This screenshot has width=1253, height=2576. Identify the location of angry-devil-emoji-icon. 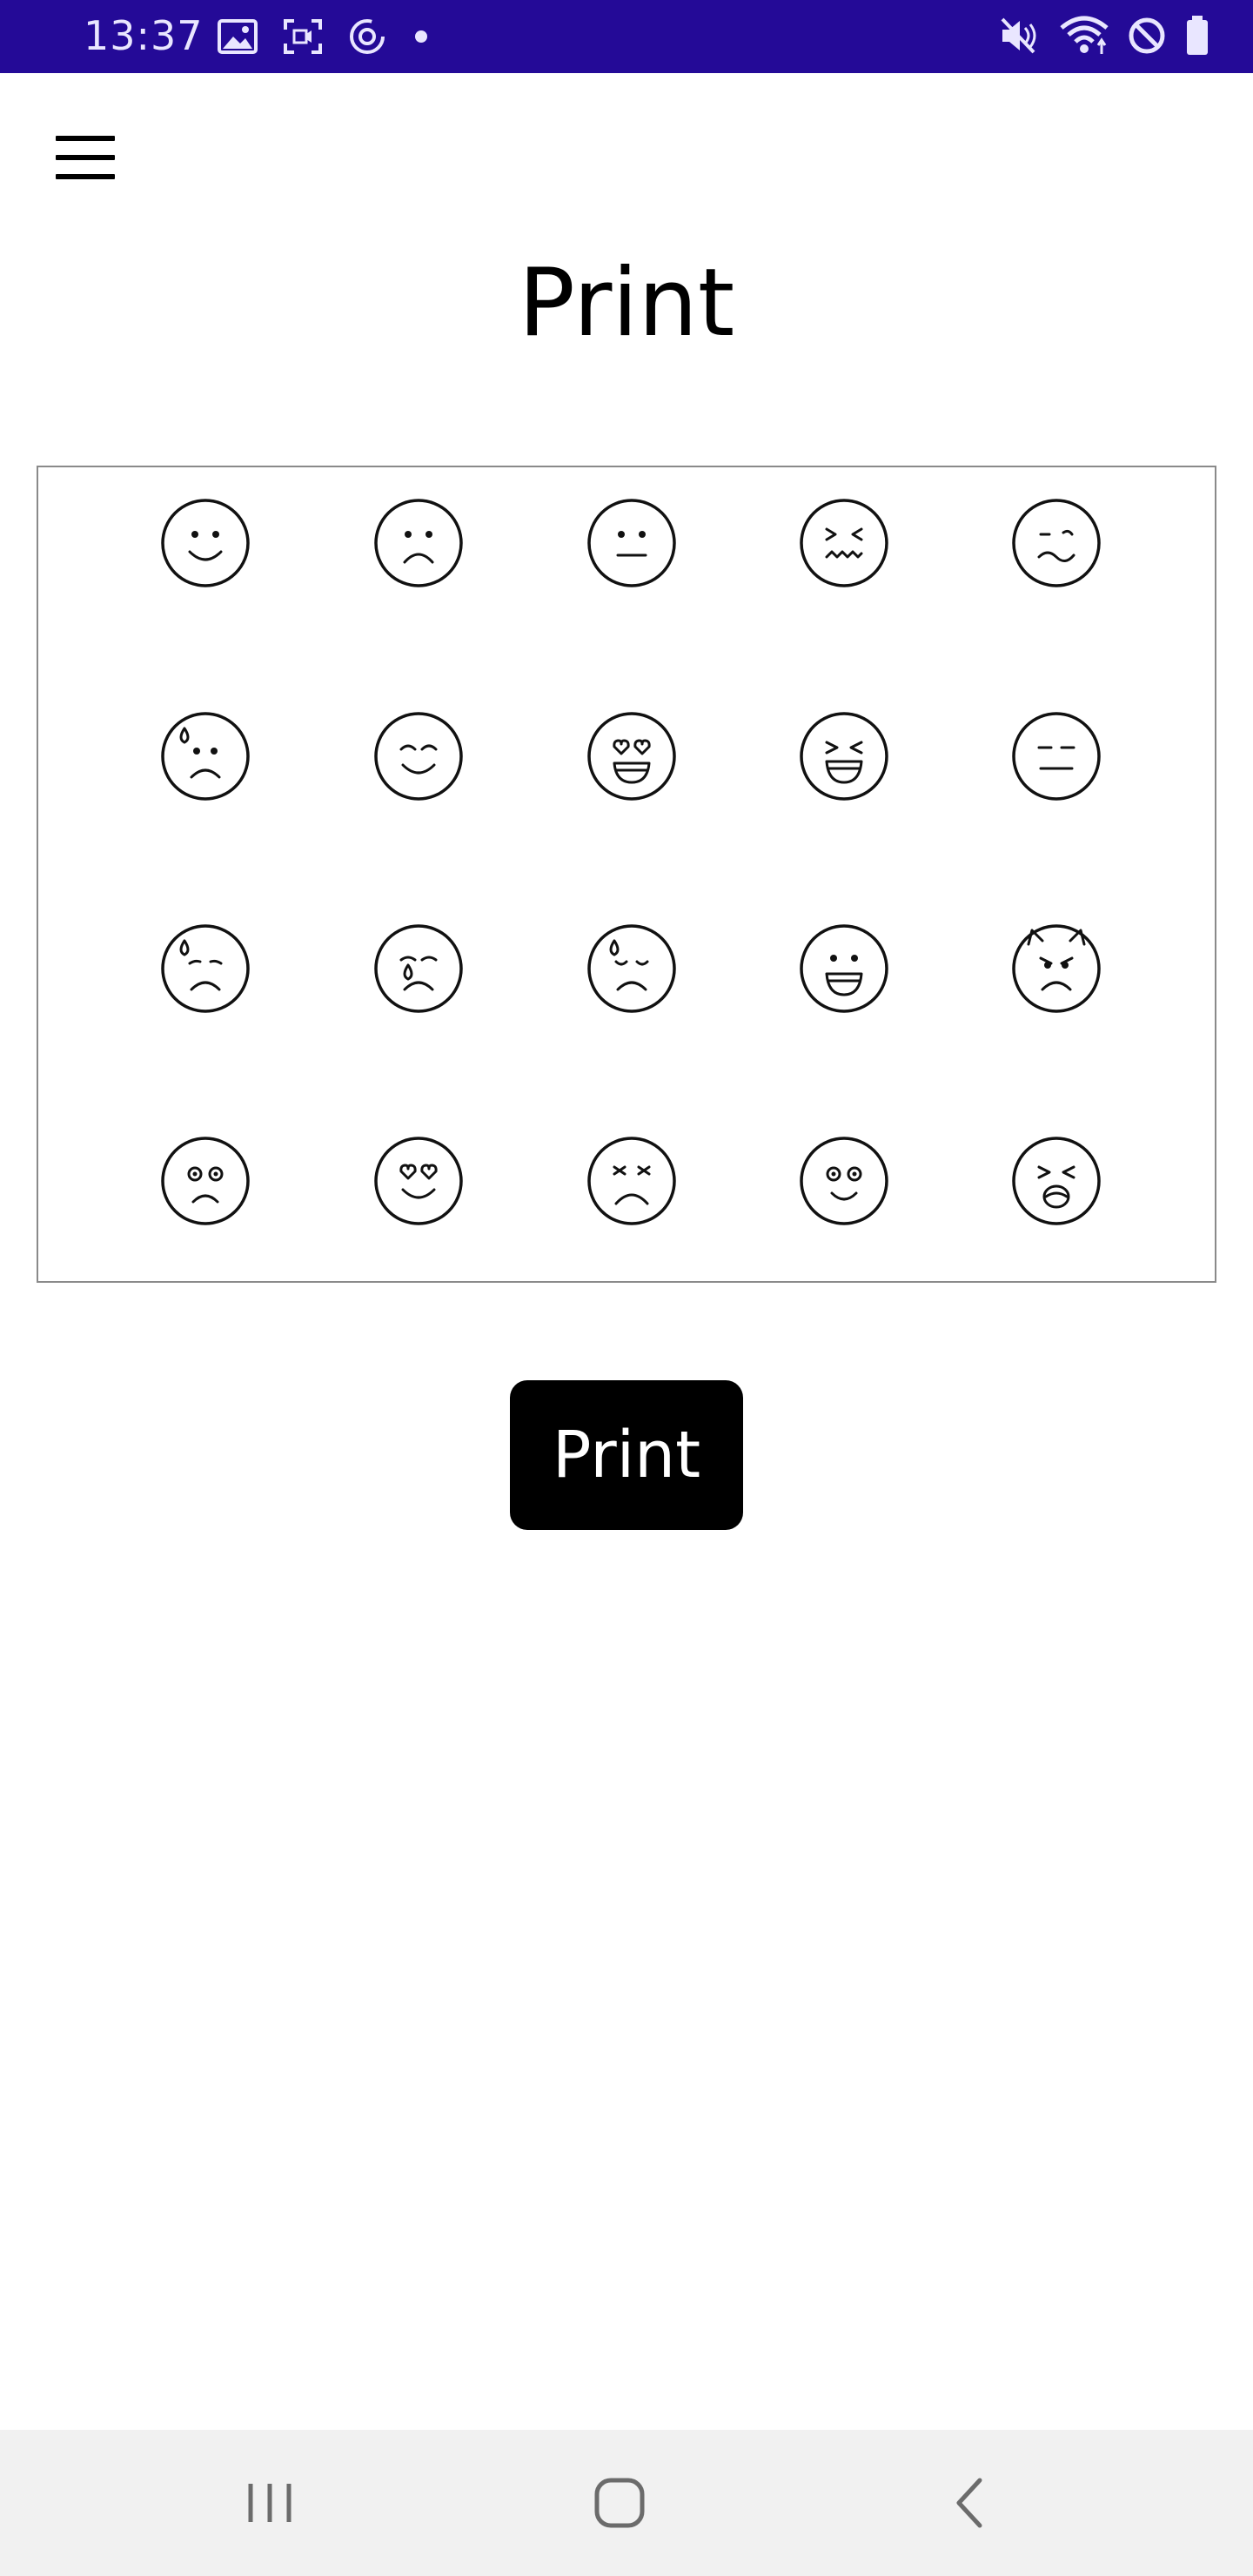
(1056, 968).